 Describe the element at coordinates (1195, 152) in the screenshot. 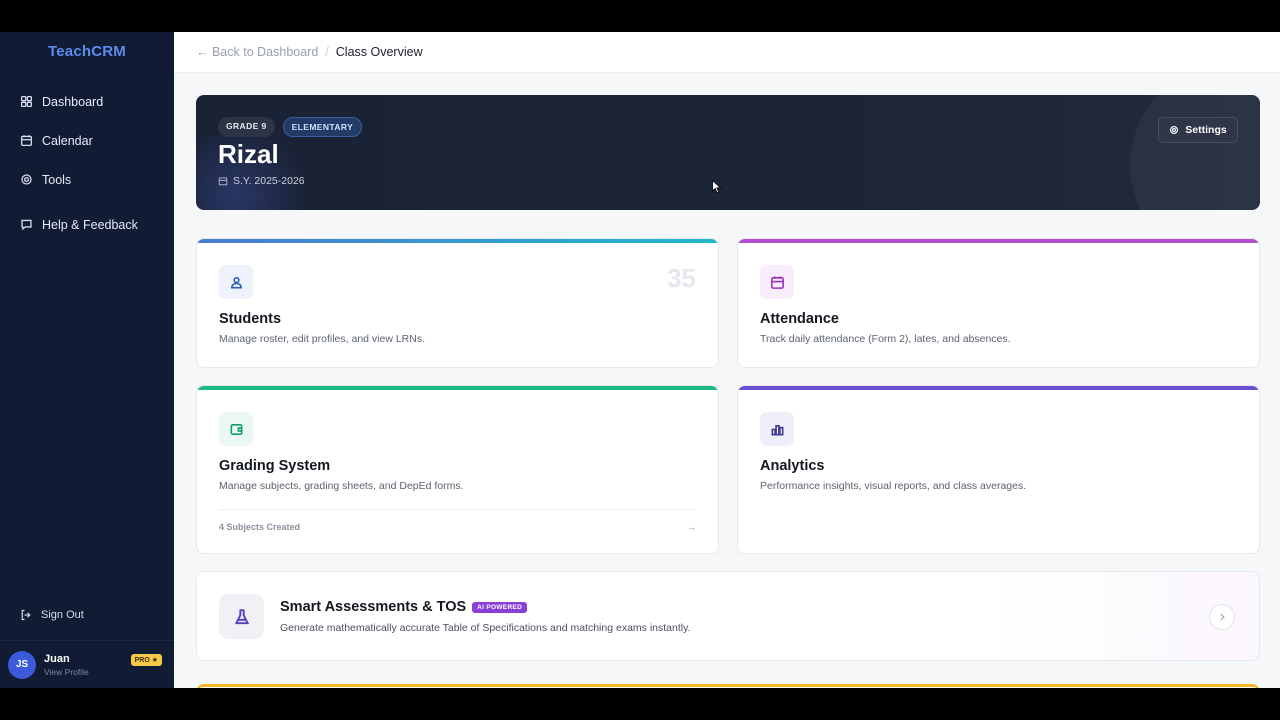

I see `hero-decoration` at that location.